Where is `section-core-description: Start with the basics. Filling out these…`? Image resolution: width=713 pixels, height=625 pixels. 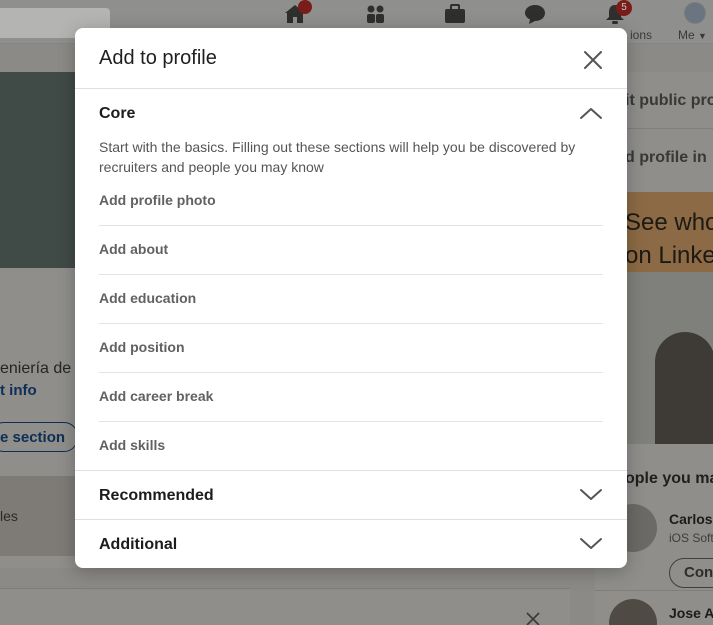 section-core-description: Start with the basics. Filling out these… is located at coordinates (337, 157).